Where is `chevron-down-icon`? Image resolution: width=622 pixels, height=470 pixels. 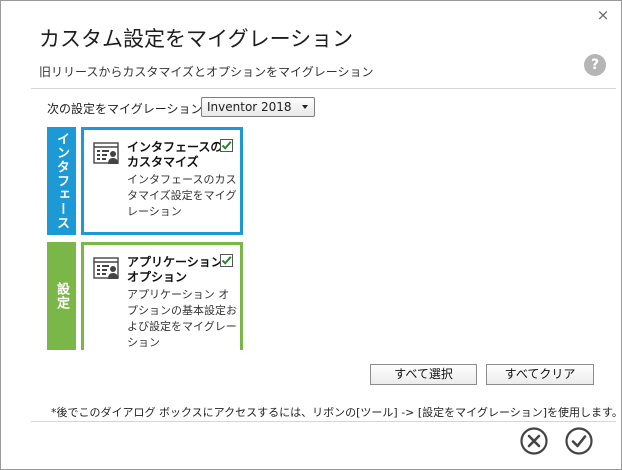 chevron-down-icon is located at coordinates (305, 107).